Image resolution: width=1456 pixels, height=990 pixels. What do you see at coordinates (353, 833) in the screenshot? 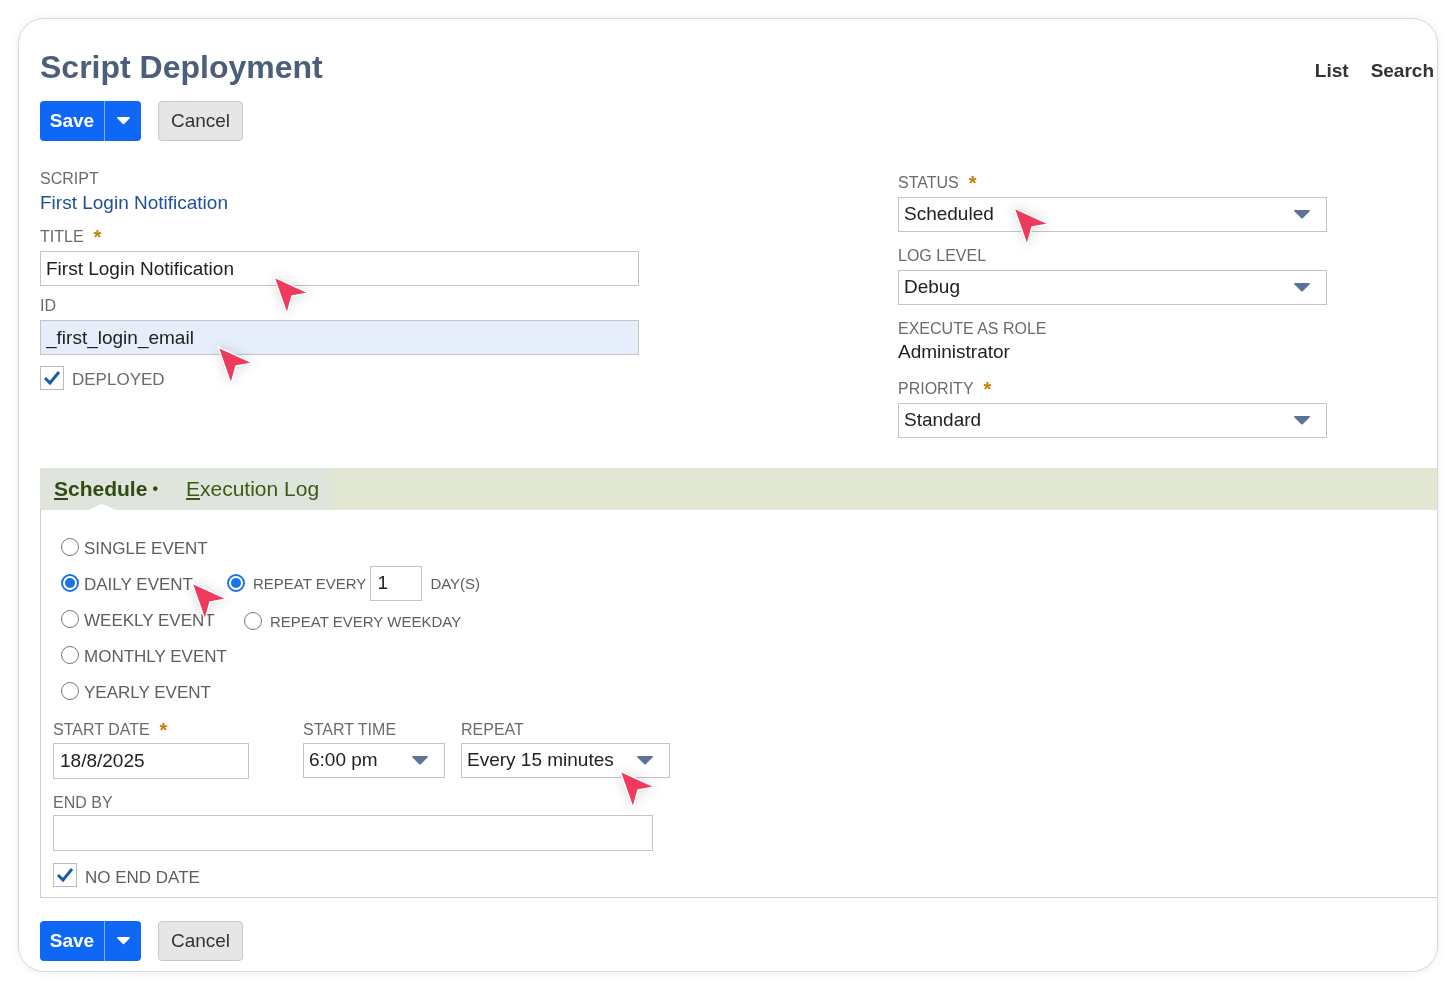
I see `date-field` at bounding box center [353, 833].